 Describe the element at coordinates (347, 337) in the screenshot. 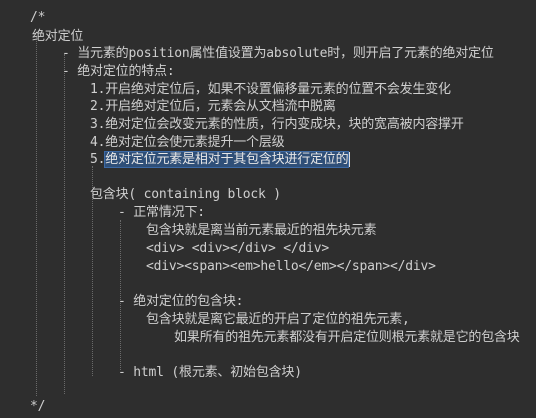

I see `abs-block-desc-2: 如果所有的祖先元素都没有开启定位则根元素就是它的包含块` at that location.